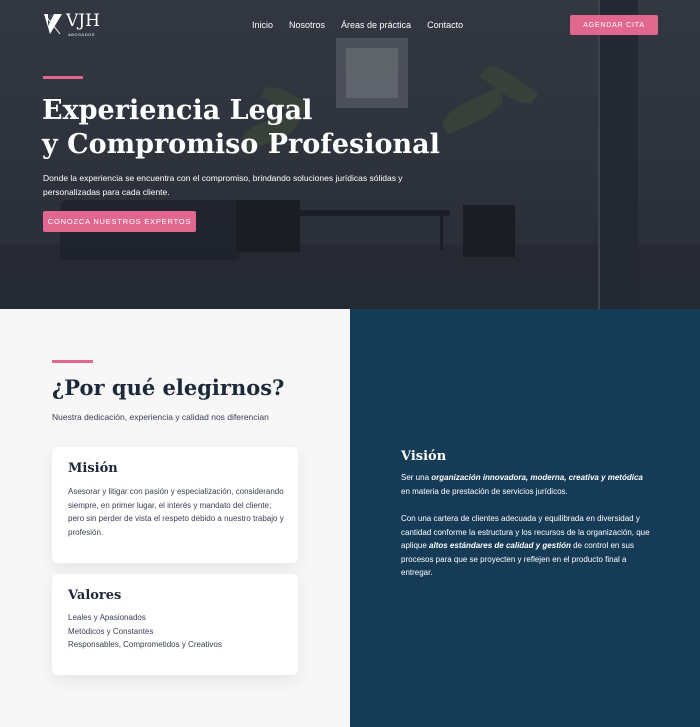 The width and height of the screenshot is (700, 727). Describe the element at coordinates (307, 25) in the screenshot. I see `nav-item-nosotros: Nosotros` at that location.